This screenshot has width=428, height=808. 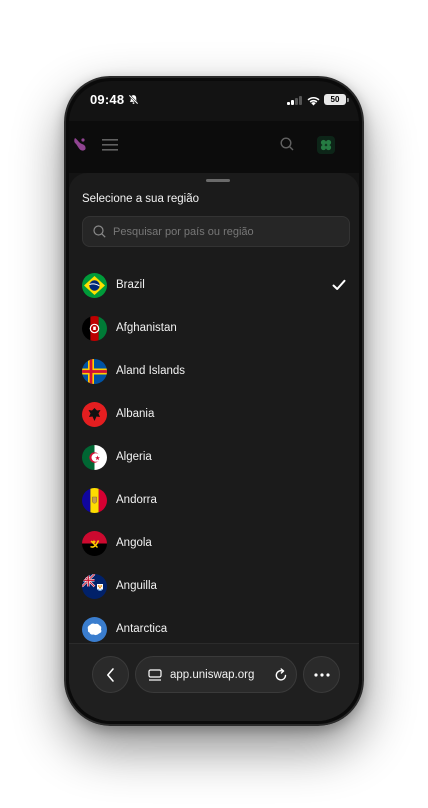 I want to click on country-row-aland-islands: Aland Islands, so click(x=214, y=372).